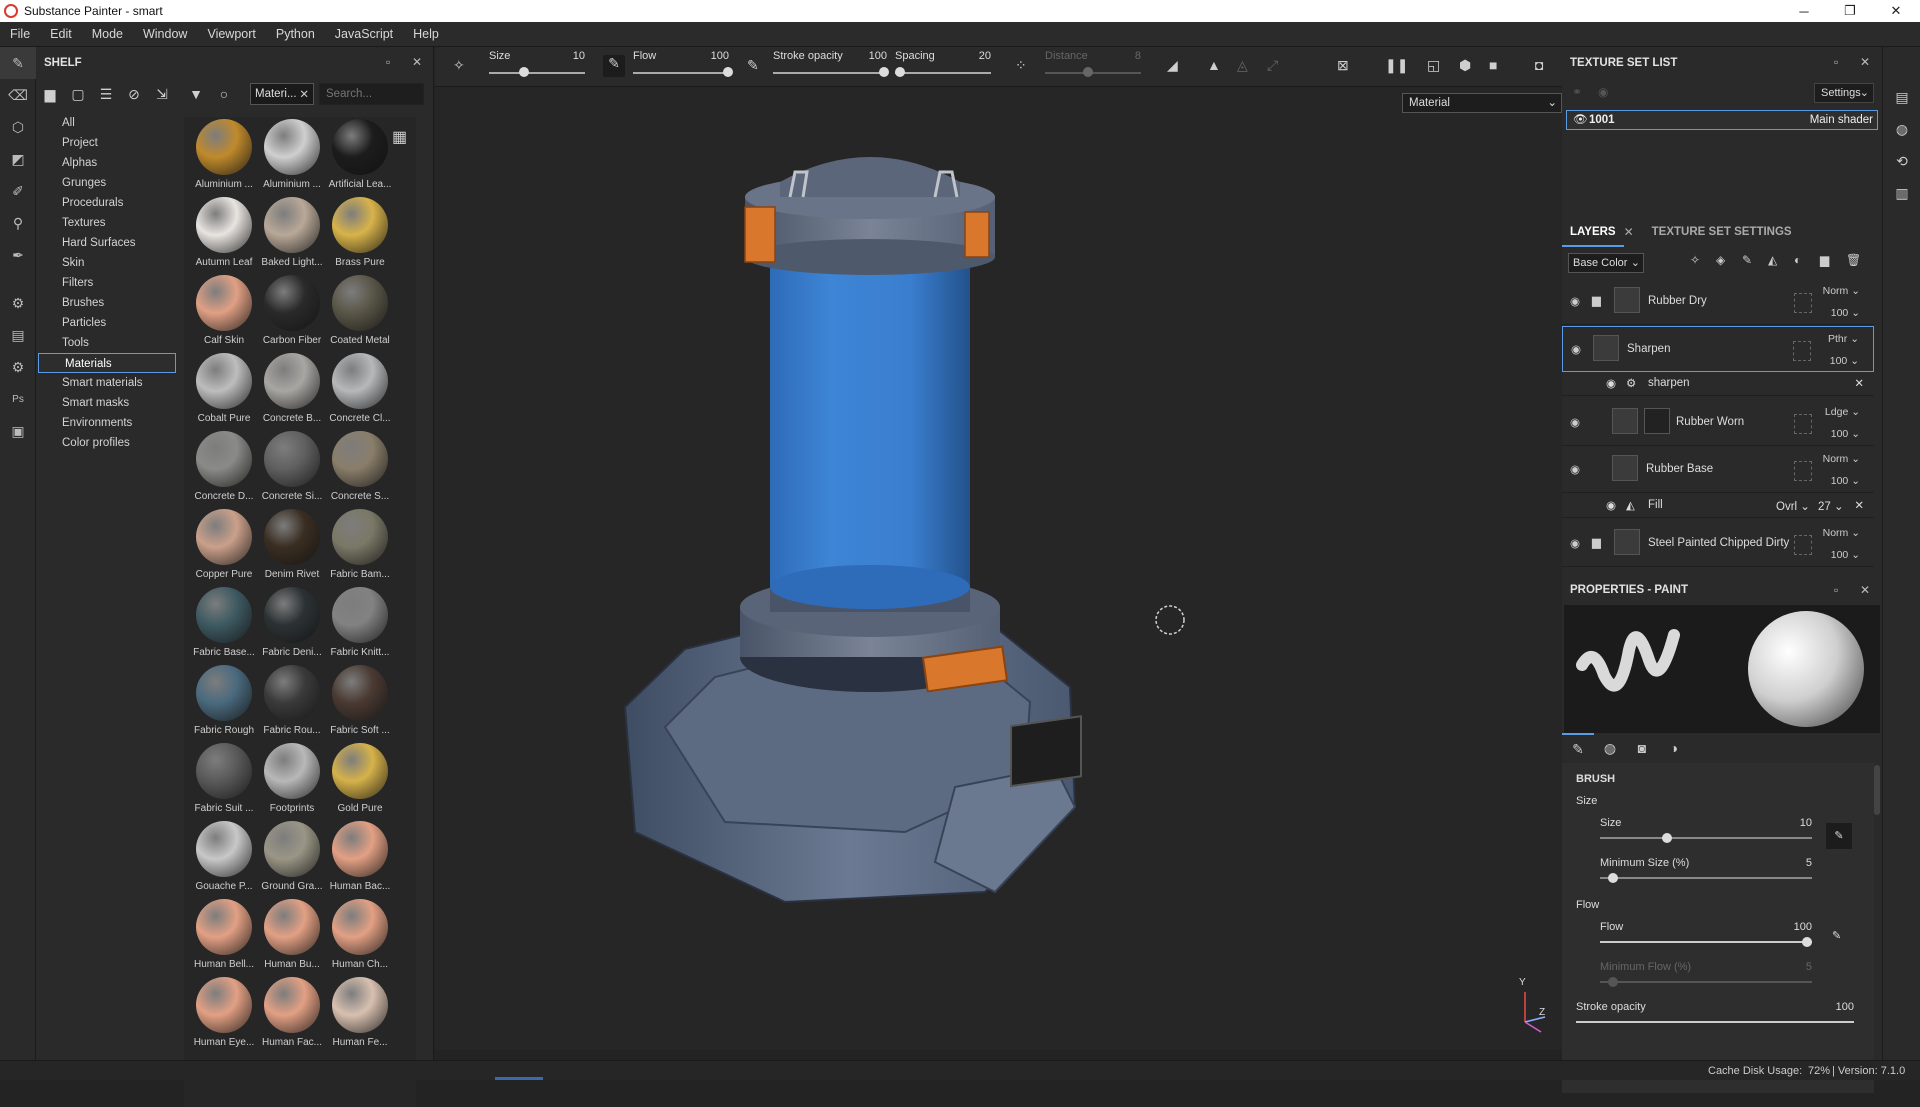 This screenshot has width=1920, height=1107. Describe the element at coordinates (18, 431) in the screenshot. I see `export-icon: ▣` at that location.